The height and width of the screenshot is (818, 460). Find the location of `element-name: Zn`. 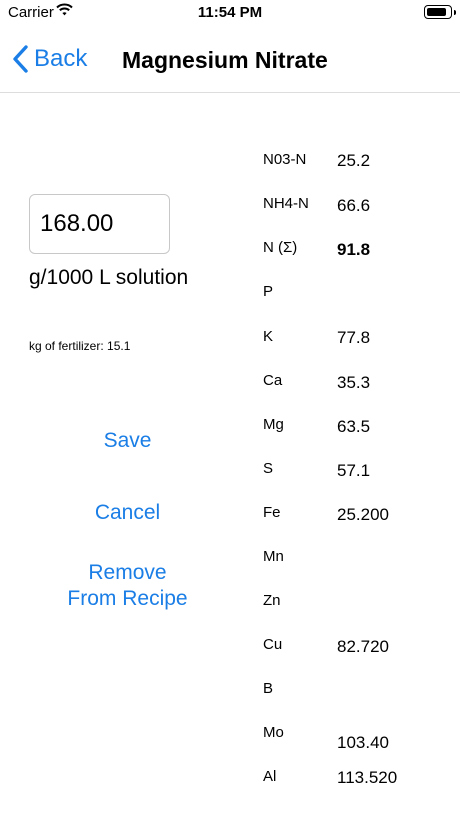

element-name: Zn is located at coordinates (272, 600).